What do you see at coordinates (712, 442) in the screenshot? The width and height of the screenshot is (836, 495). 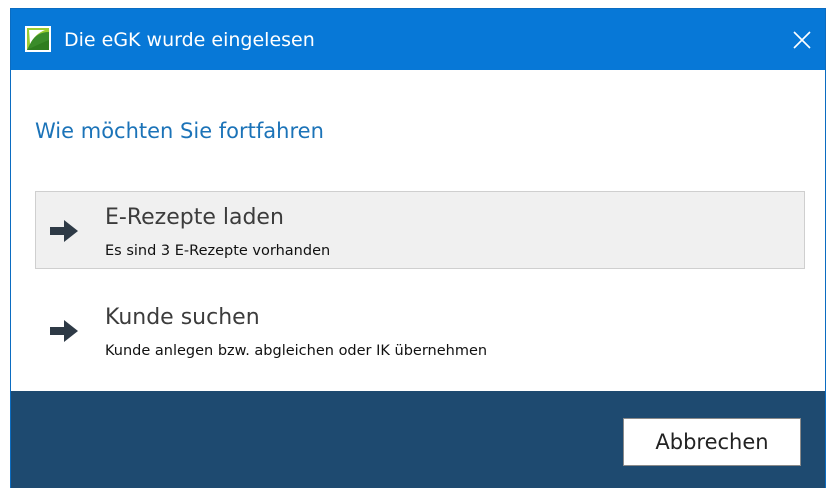 I see `cancel-button: Abbrechen` at bounding box center [712, 442].